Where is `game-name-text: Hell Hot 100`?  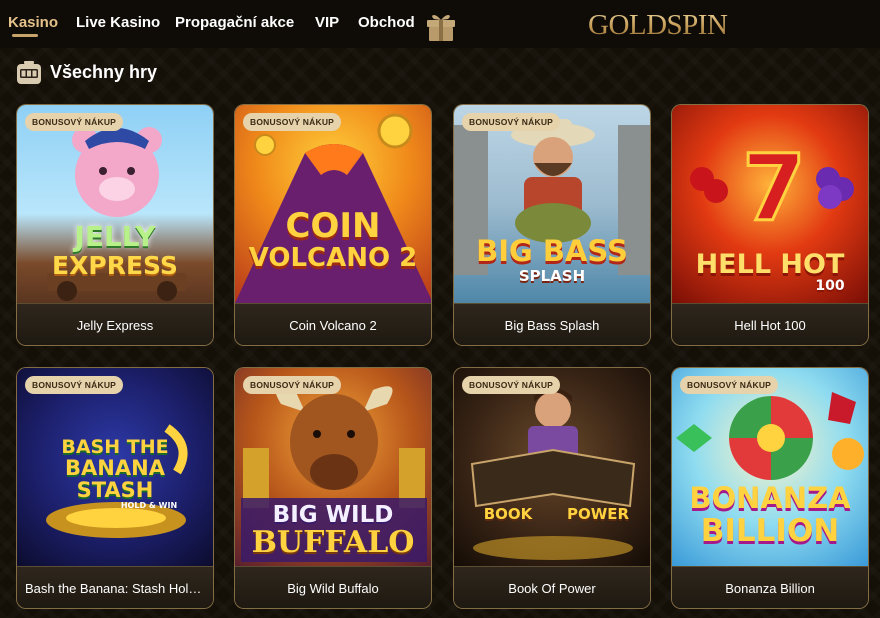 game-name-text: Hell Hot 100 is located at coordinates (770, 325).